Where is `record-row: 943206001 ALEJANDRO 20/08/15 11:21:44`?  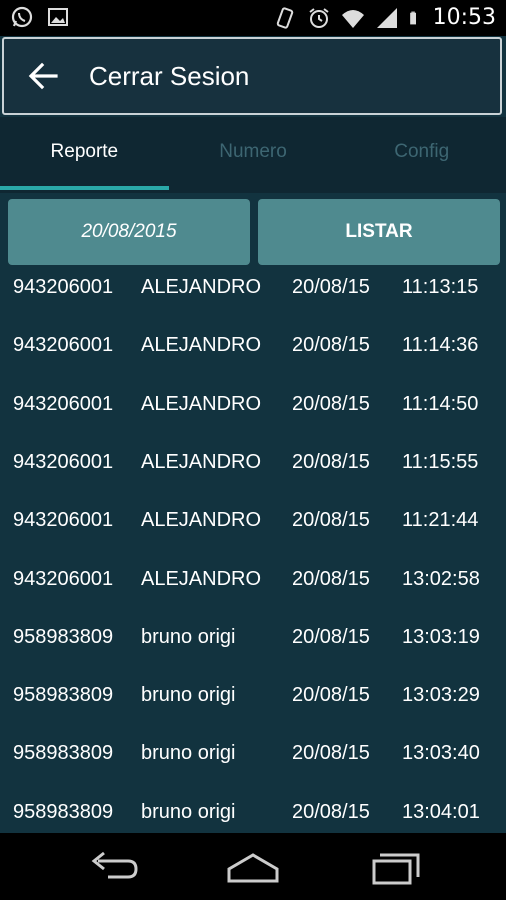
record-row: 943206001 ALEJANDRO 20/08/15 11:21:44 is located at coordinates (253, 528).